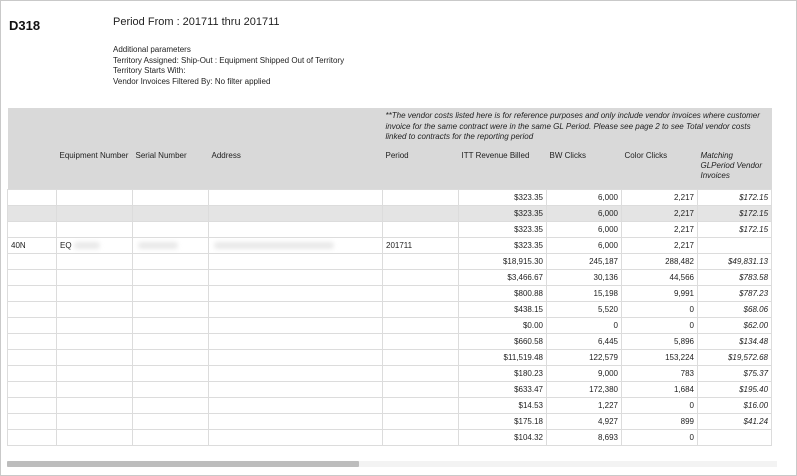 This screenshot has height=476, width=797. I want to click on color-clicks-cell: 2,217, so click(659, 229).